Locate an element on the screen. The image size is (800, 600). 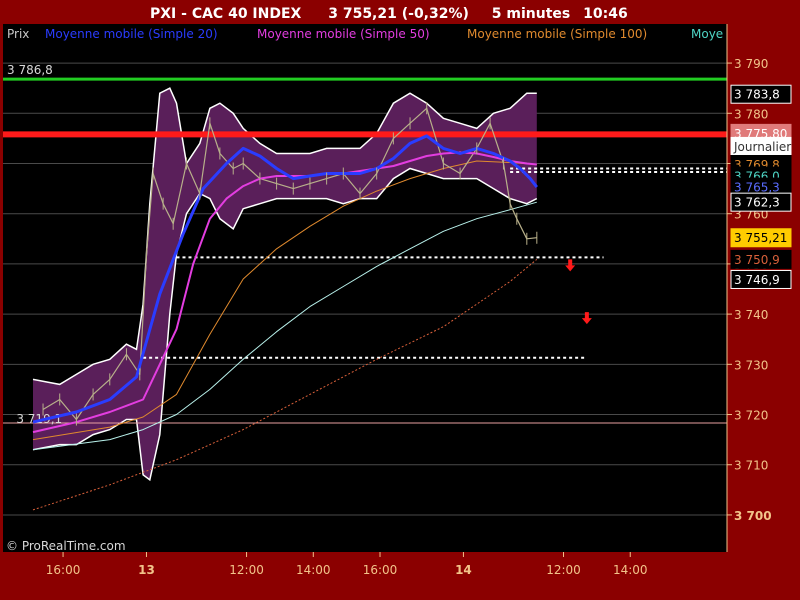
axis-tag-label: 3 765,3 is located at coordinates (757, 188).